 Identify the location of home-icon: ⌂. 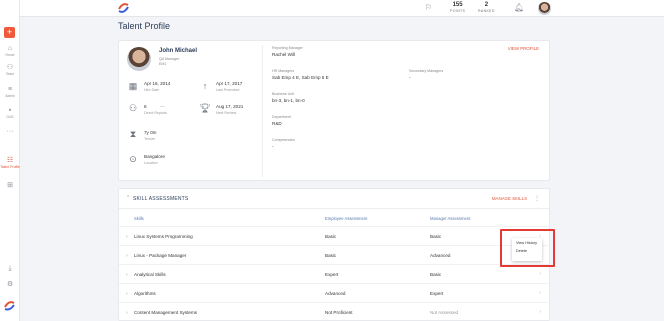
(10, 48).